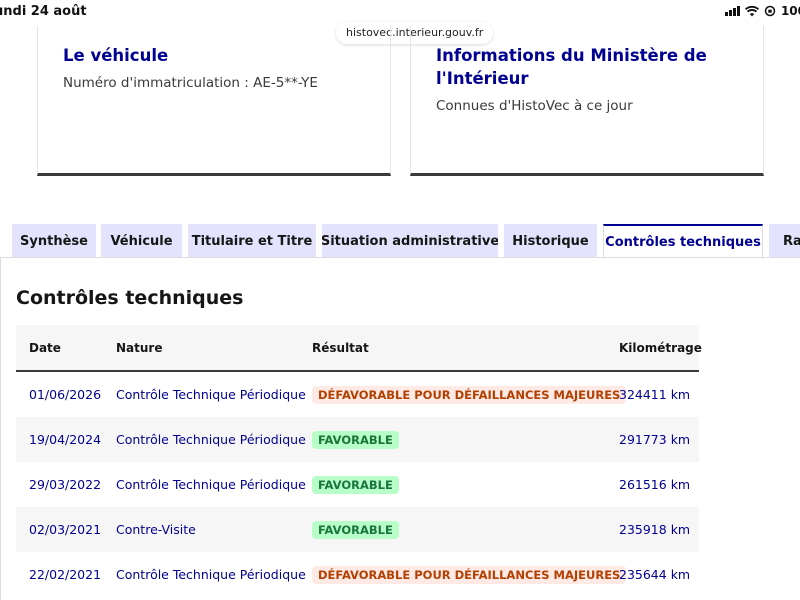 This screenshot has width=800, height=600. I want to click on row-mileage: 261516 km, so click(655, 484).